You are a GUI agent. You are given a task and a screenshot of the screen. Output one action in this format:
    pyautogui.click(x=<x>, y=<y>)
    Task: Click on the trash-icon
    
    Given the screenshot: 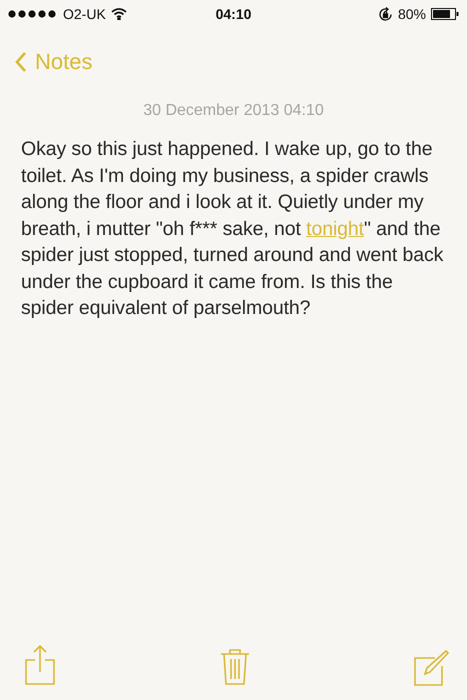 What is the action you would take?
    pyautogui.click(x=235, y=667)
    